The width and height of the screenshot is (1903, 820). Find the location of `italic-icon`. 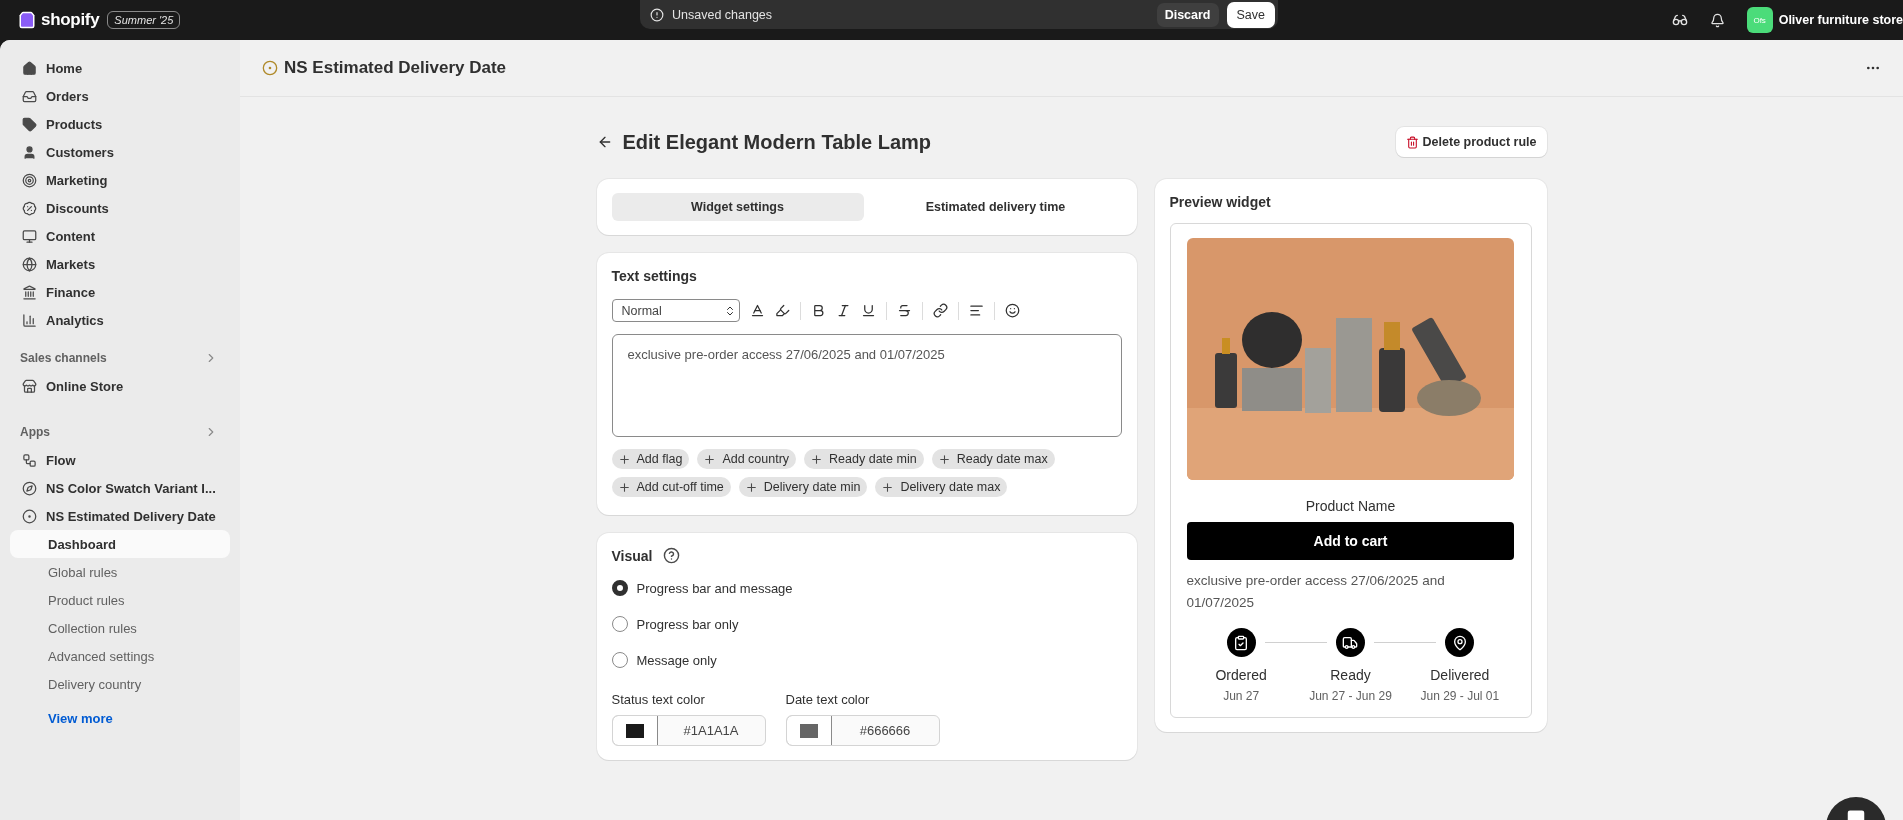

italic-icon is located at coordinates (843, 310).